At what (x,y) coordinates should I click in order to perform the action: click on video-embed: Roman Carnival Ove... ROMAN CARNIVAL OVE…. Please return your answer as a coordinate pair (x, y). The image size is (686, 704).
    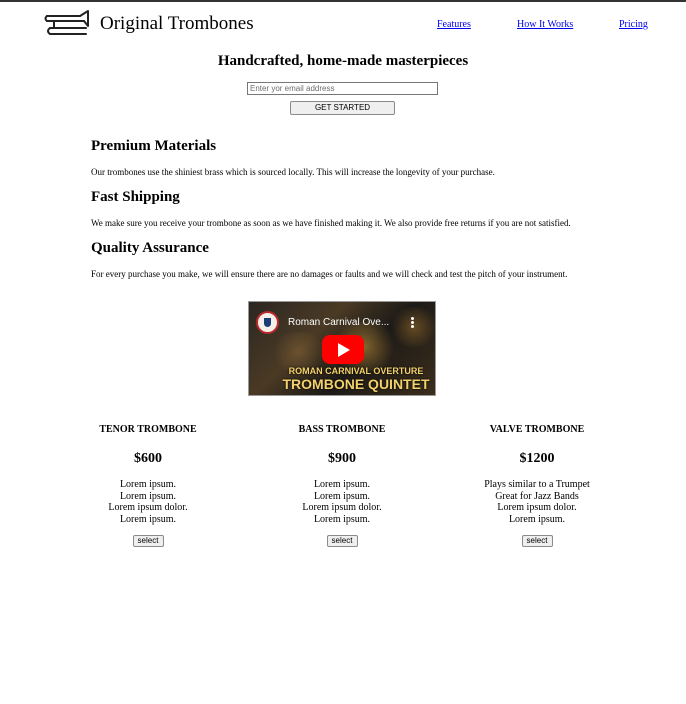
    Looking at the image, I should click on (342, 348).